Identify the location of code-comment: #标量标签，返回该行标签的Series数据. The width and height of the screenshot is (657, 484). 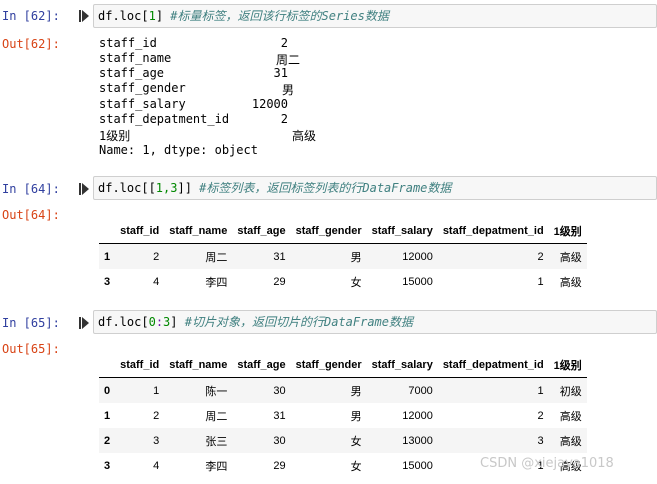
(276, 16).